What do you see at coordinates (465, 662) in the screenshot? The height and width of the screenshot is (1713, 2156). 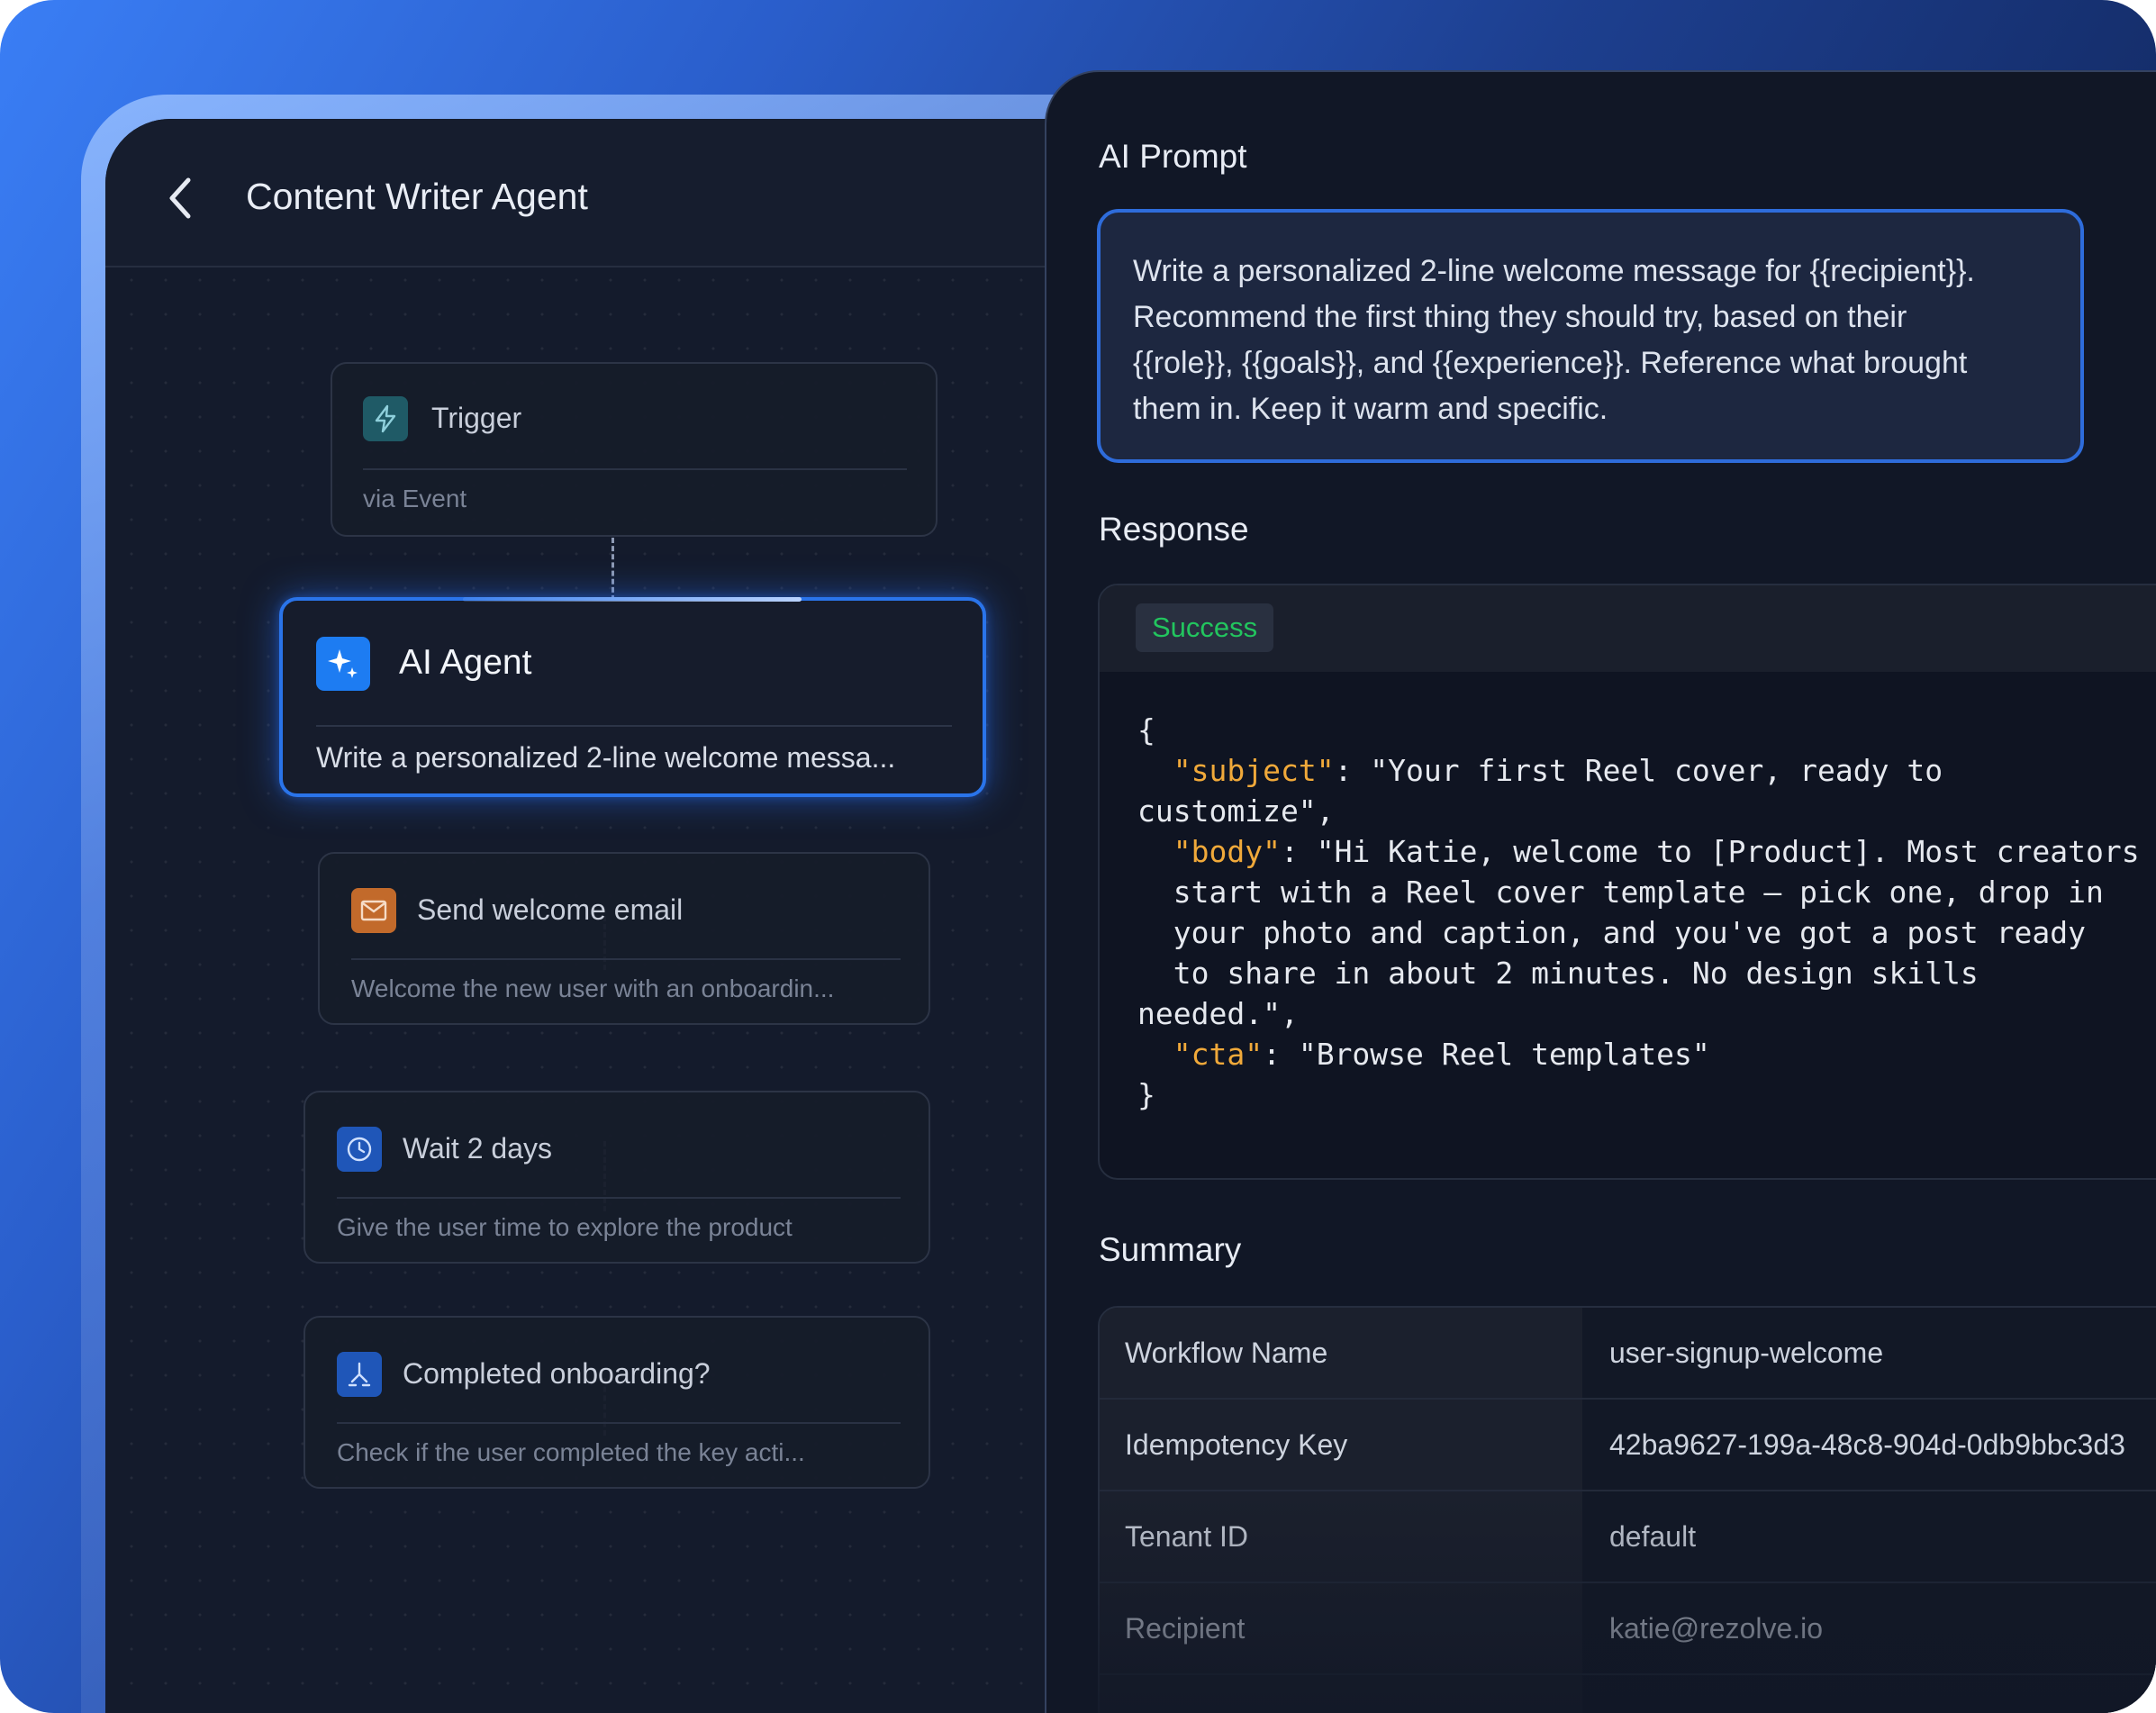 I see `ai-agent-title: AI Agent` at bounding box center [465, 662].